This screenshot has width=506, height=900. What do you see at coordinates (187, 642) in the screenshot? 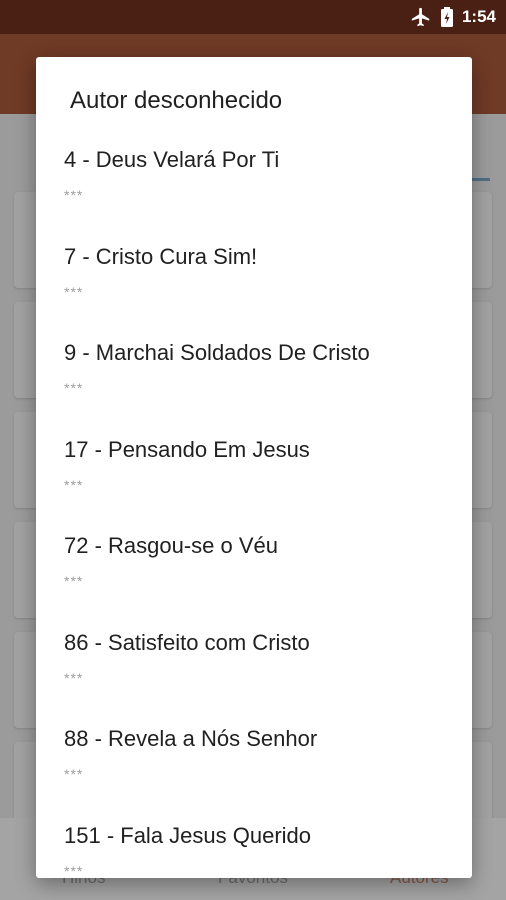
I see `hymn-title: 86 - Satisfeito com Cristo` at bounding box center [187, 642].